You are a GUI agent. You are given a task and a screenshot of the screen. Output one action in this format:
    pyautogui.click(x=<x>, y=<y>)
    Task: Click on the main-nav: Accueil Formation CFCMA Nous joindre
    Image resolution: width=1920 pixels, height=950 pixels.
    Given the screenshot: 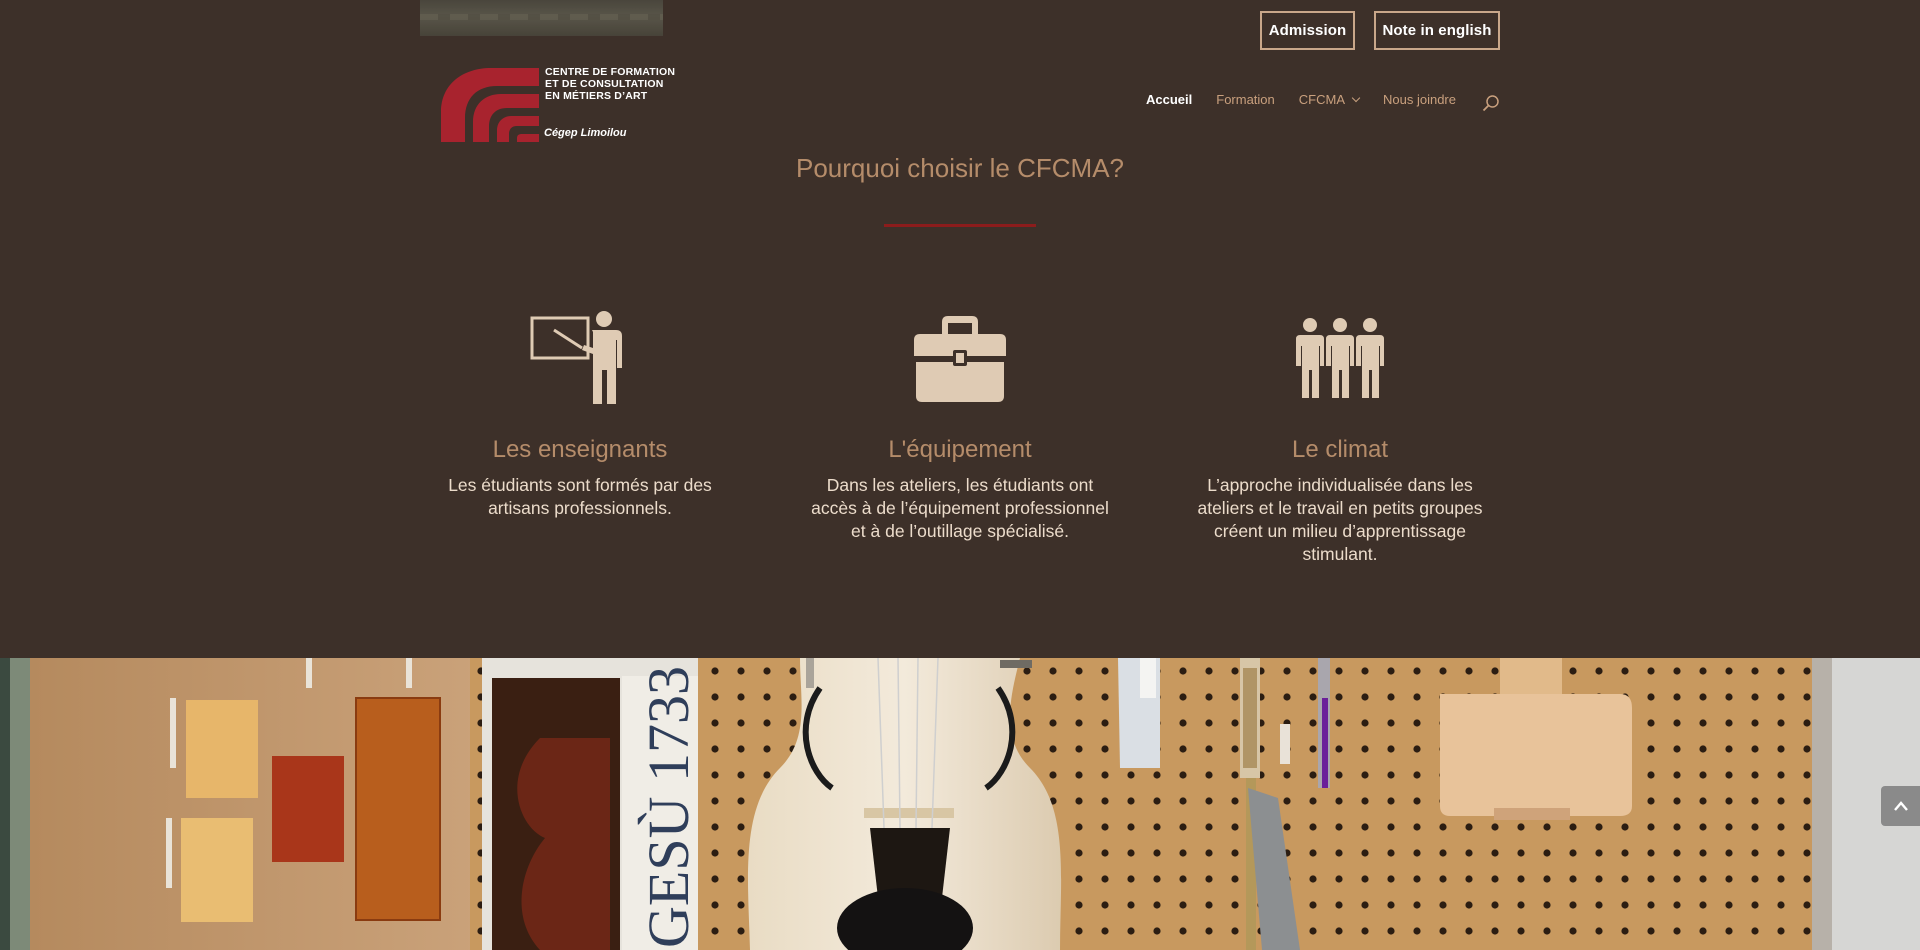 What is the action you would take?
    pyautogui.click(x=1313, y=99)
    